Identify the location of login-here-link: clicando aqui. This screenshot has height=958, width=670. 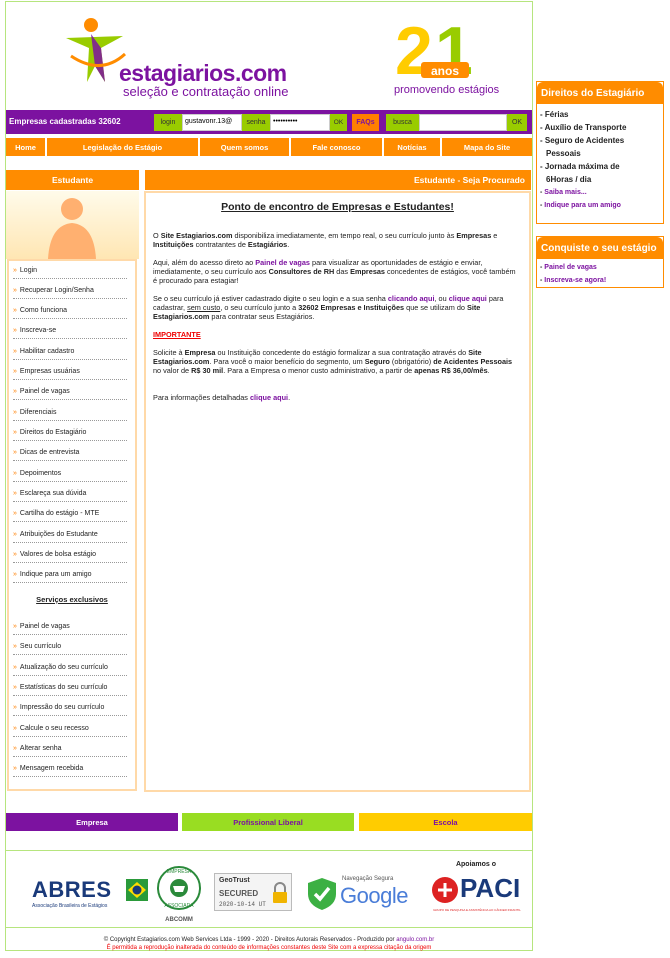
(411, 298).